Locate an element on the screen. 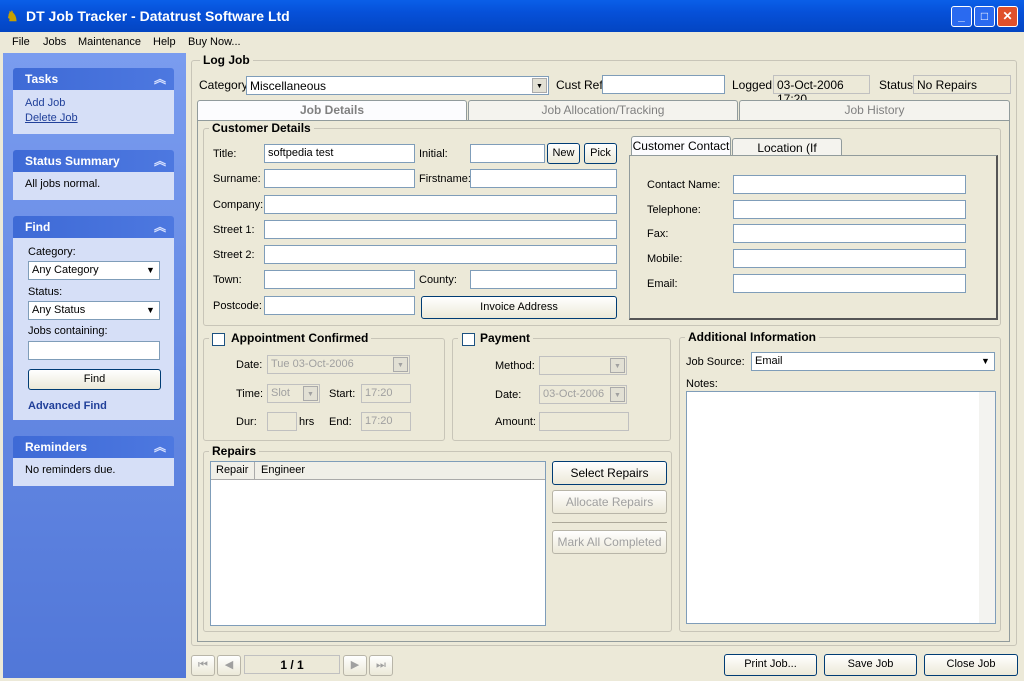  column-repair: Repair is located at coordinates (233, 471).